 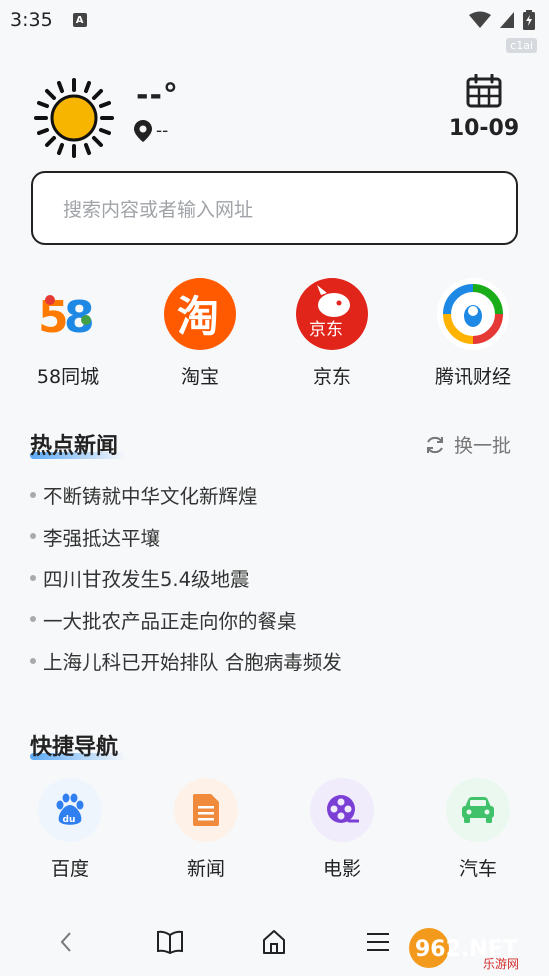 What do you see at coordinates (484, 90) in the screenshot?
I see `calendar-icon` at bounding box center [484, 90].